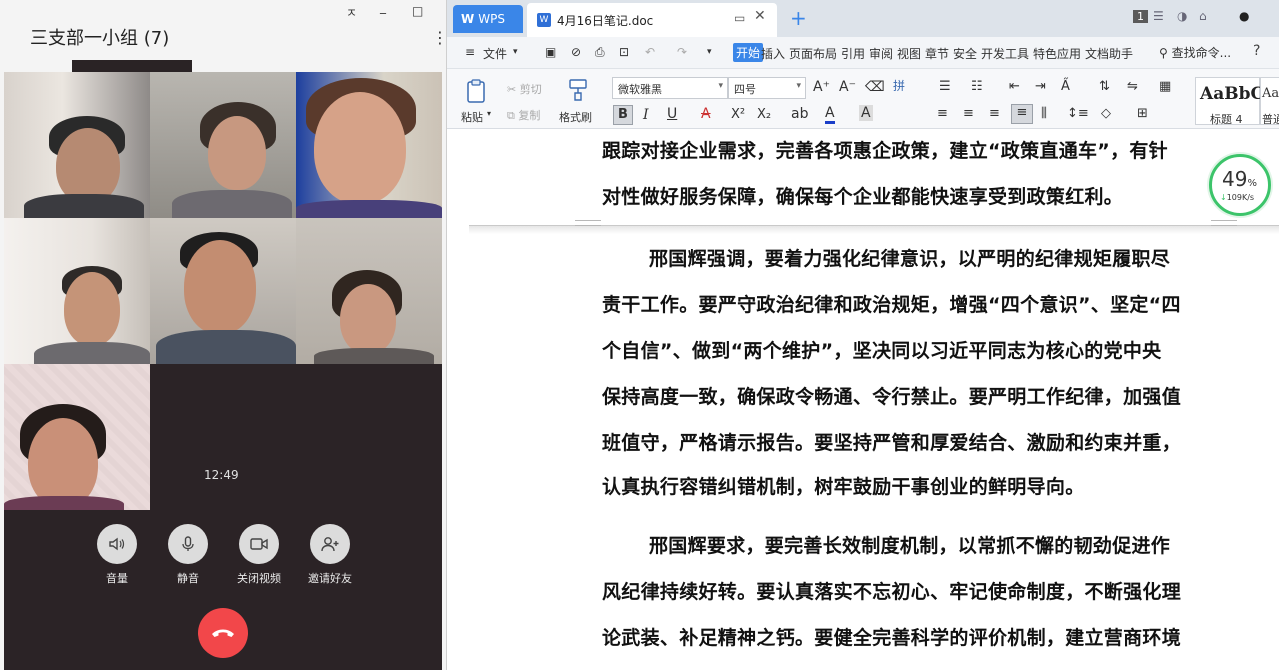 Image resolution: width=1279 pixels, height=670 pixels. Describe the element at coordinates (578, 90) in the screenshot. I see `format-painter-button` at that location.